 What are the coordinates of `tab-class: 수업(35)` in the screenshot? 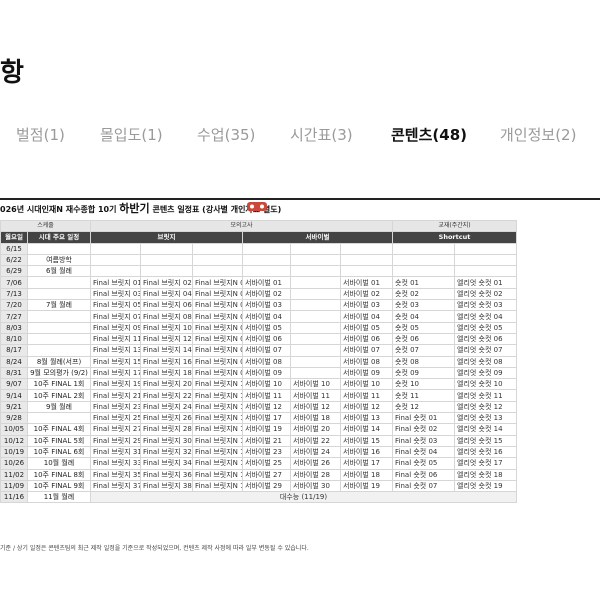 It's located at (226, 134).